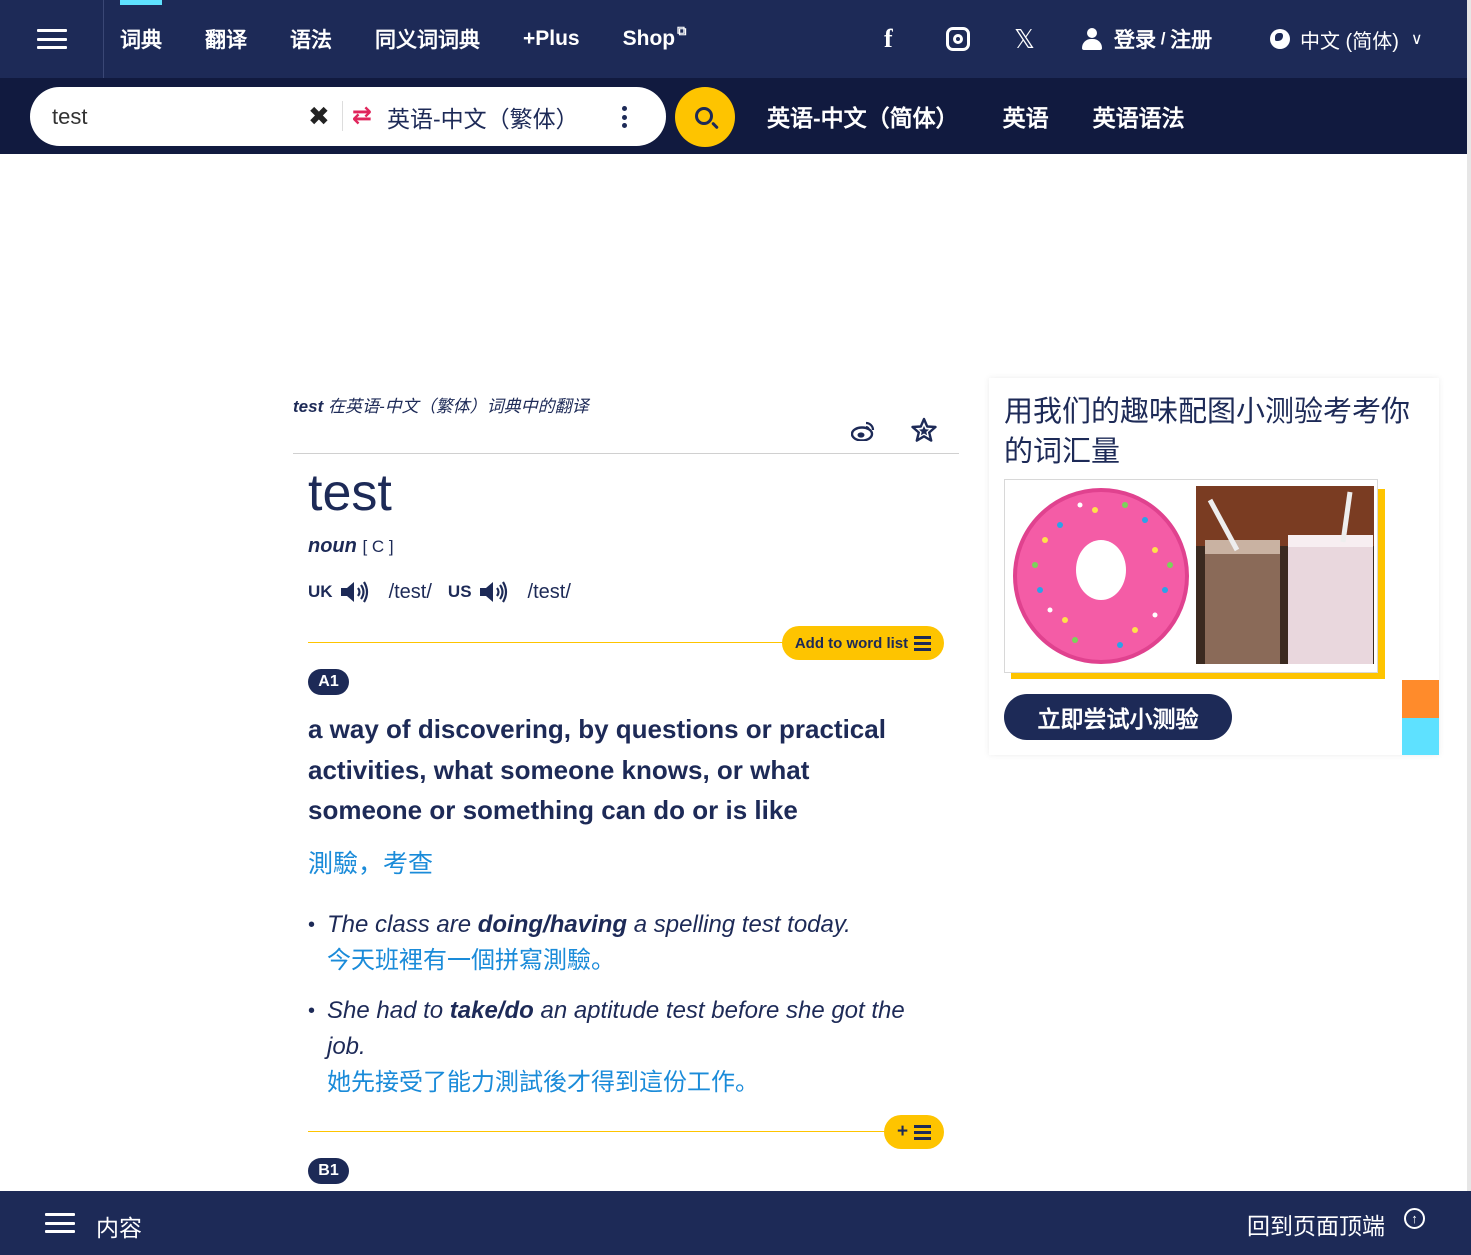 This screenshot has width=1471, height=1255. Describe the element at coordinates (311, 39) in the screenshot. I see `nav-grammar: 语法` at that location.